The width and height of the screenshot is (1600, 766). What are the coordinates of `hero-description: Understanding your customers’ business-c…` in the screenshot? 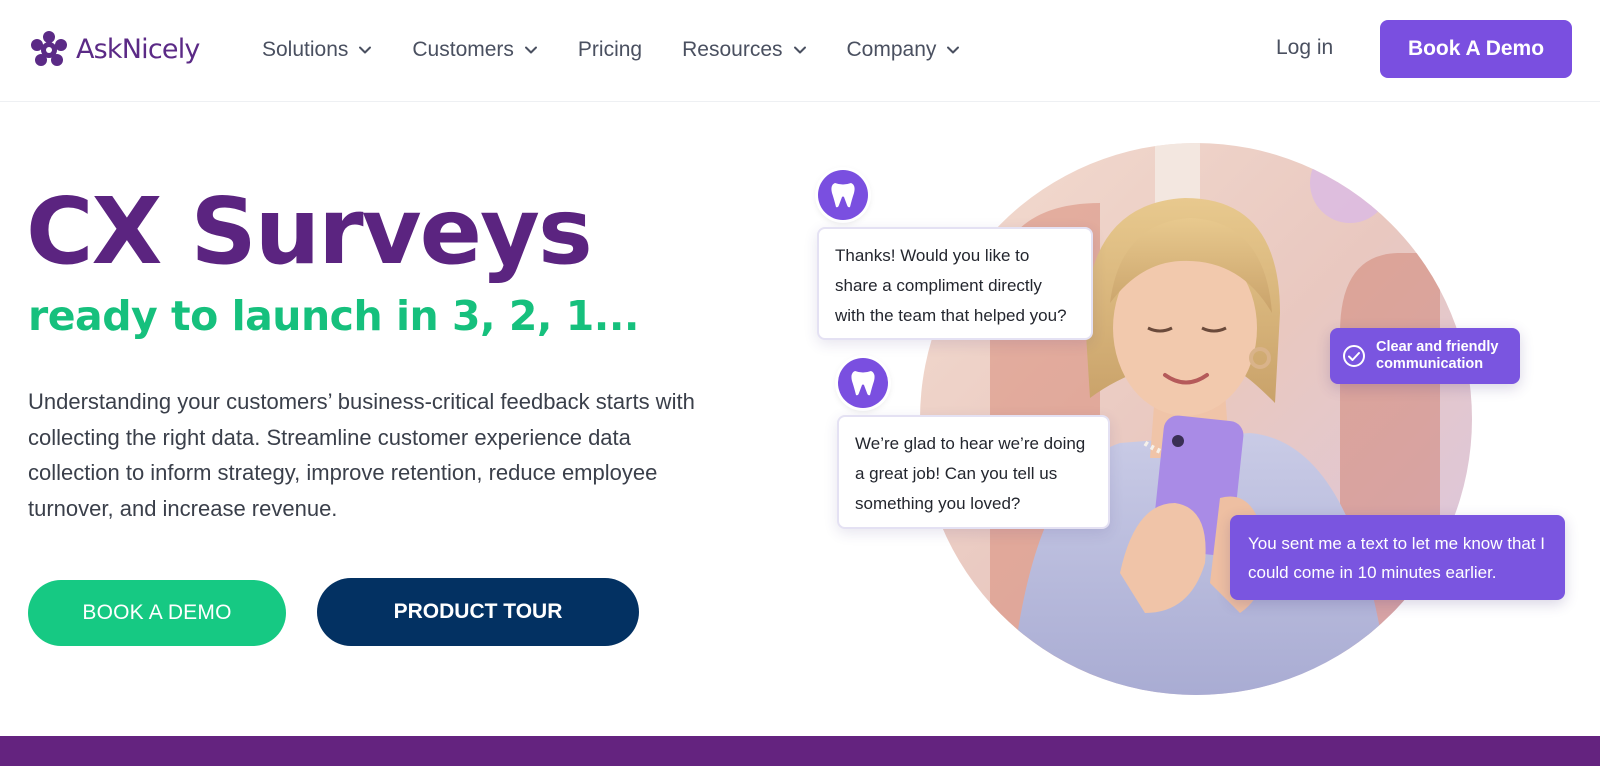 It's located at (361, 455).